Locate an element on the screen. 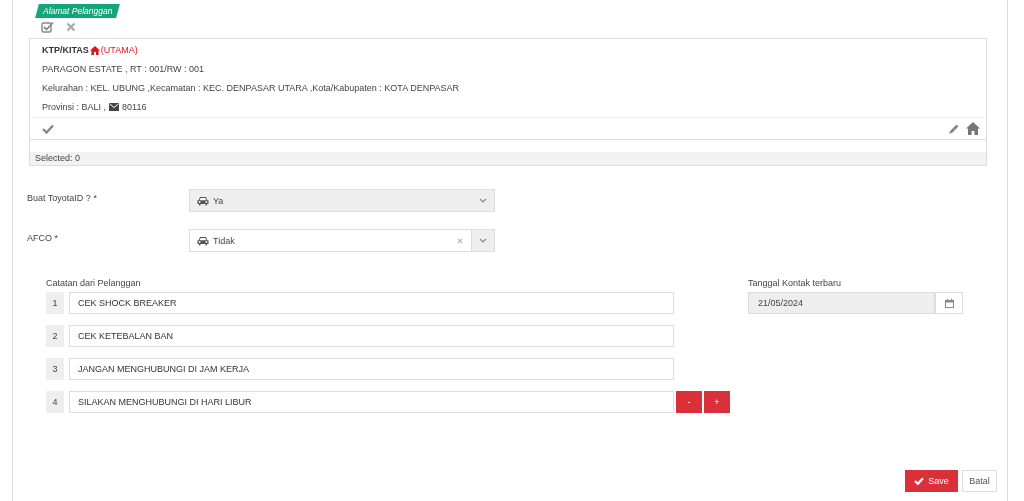 The width and height of the screenshot is (1024, 501). note-field: SILAKAN MENGHUBUNGI DI HARI LIBUR is located at coordinates (371, 402).